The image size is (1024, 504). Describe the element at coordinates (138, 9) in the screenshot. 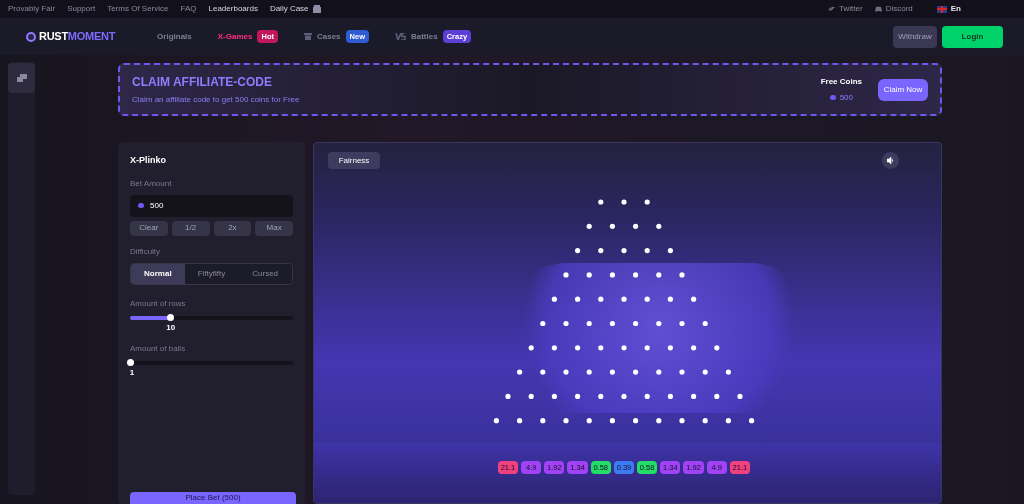

I see `top-link: Terms Of Service` at that location.